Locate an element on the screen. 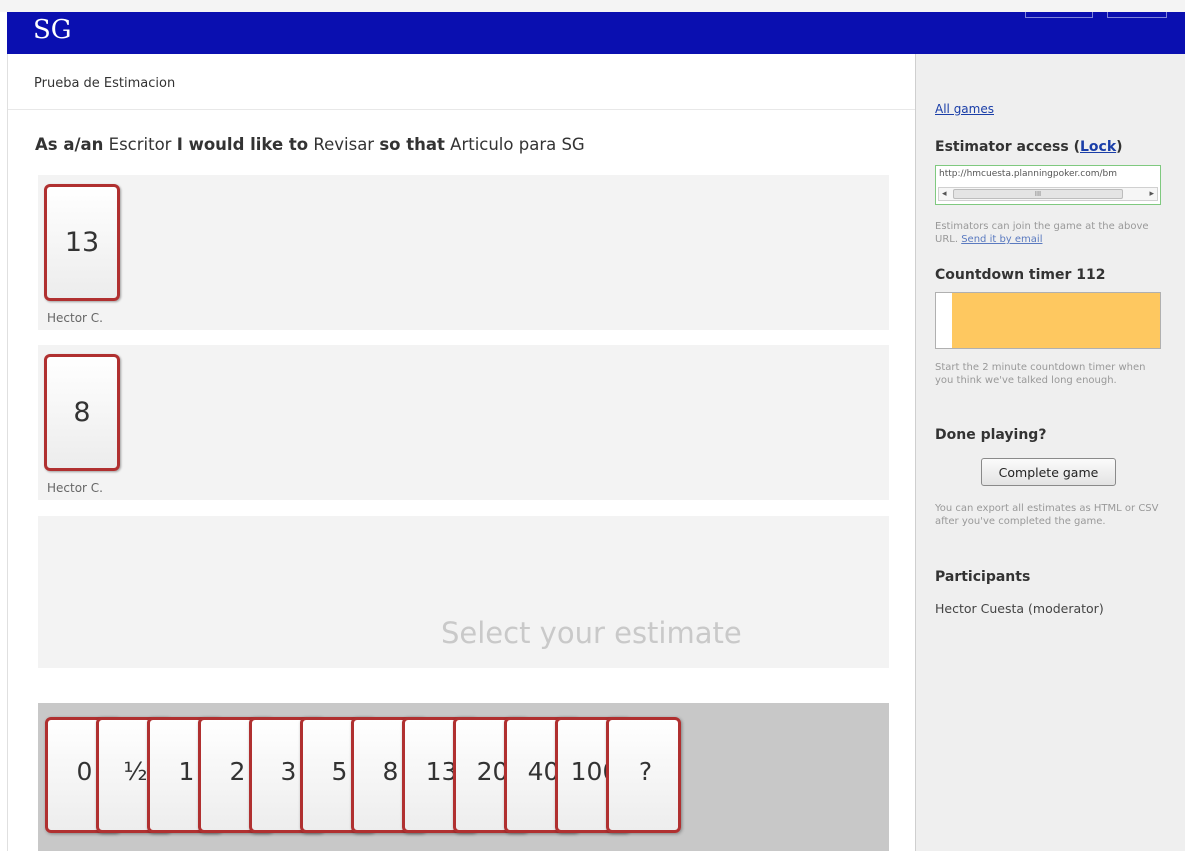 This screenshot has height=851, width=1185. estimator-access-label: Estimator access is located at coordinates (1002, 147).